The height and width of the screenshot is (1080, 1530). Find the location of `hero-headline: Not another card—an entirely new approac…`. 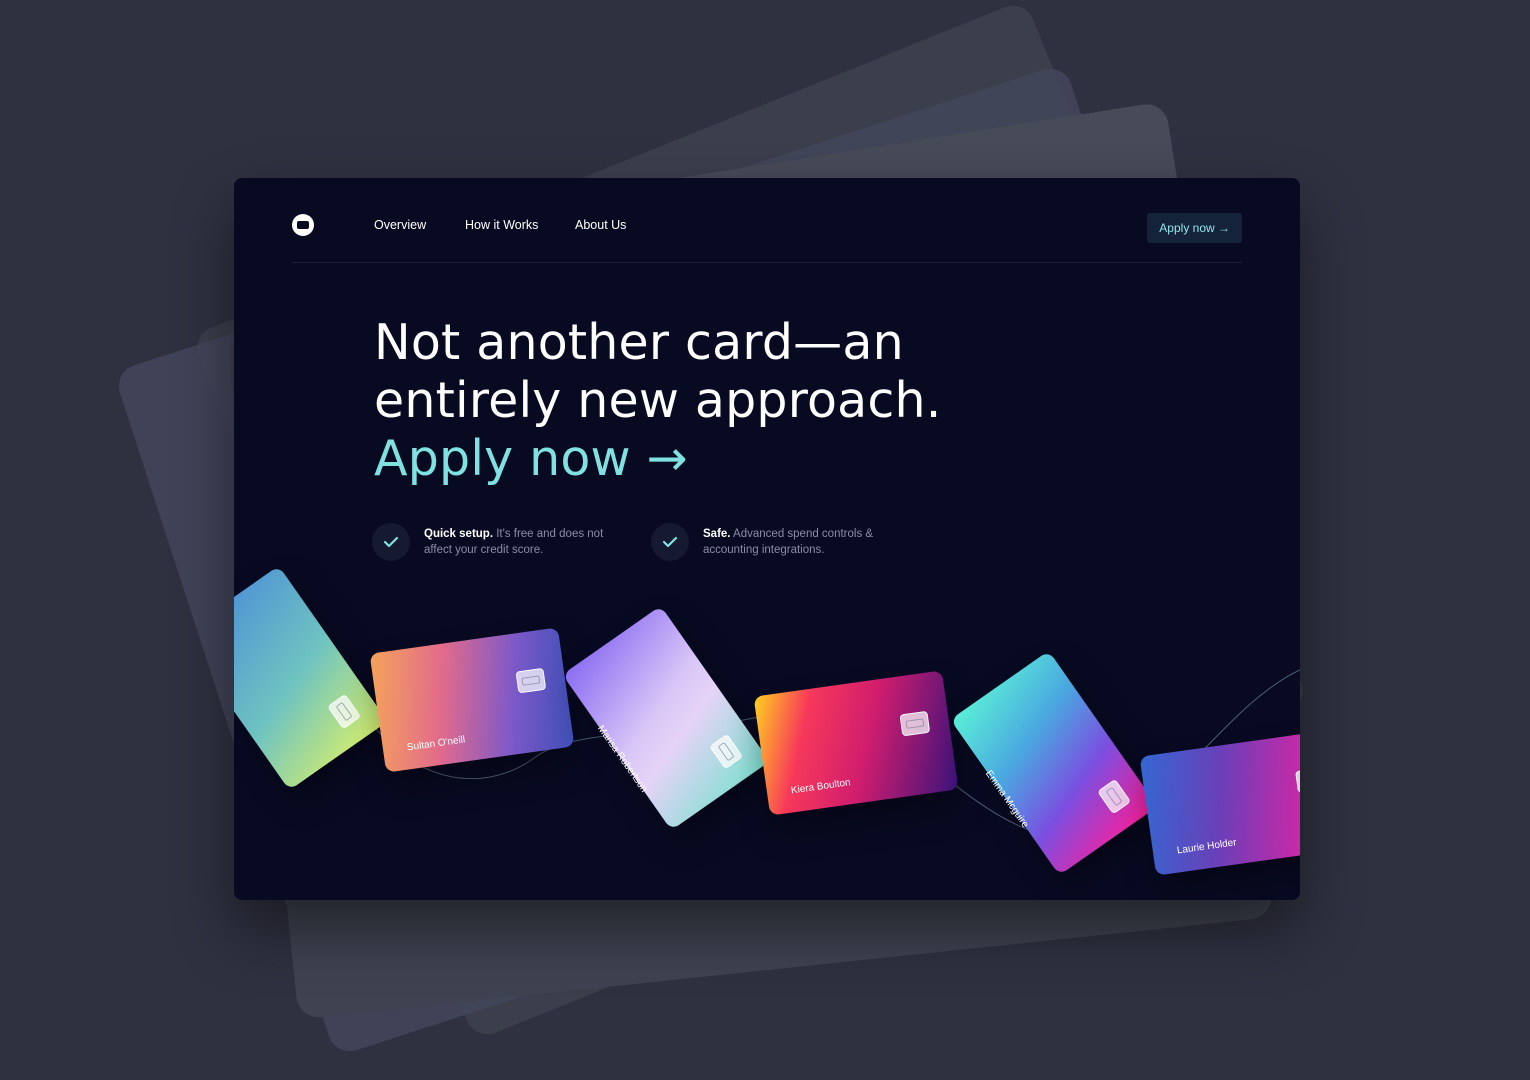

hero-headline: Not another card—an entirely new approac… is located at coordinates (724, 401).